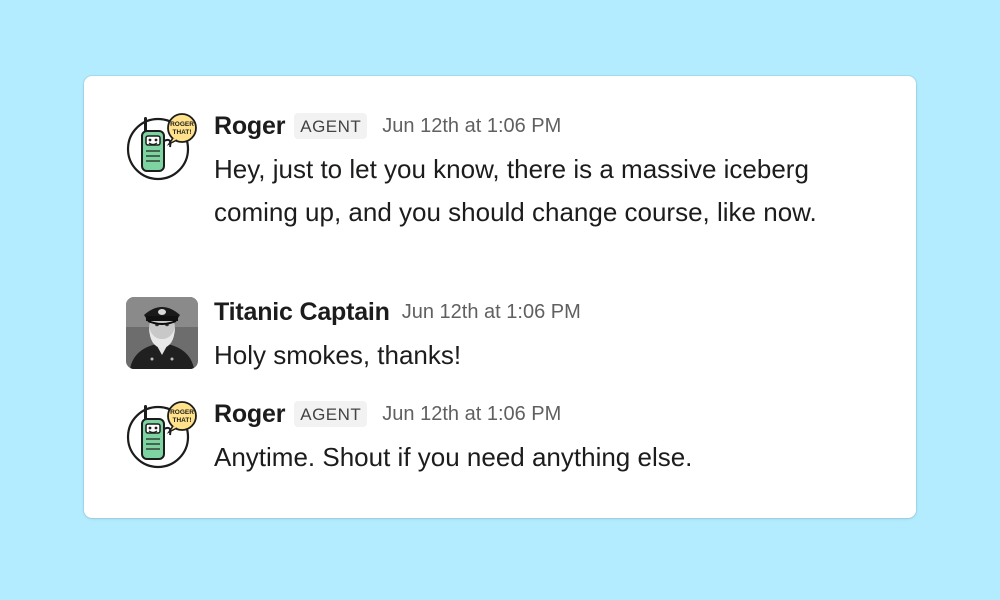 The height and width of the screenshot is (600, 1000). I want to click on captain-photo-avatar, so click(162, 333).